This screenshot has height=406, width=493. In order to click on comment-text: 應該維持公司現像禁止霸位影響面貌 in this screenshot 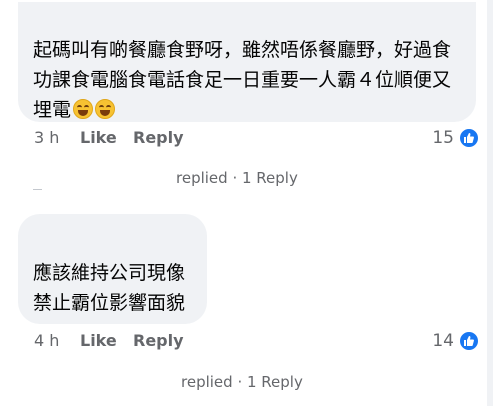, I will do `click(109, 288)`.